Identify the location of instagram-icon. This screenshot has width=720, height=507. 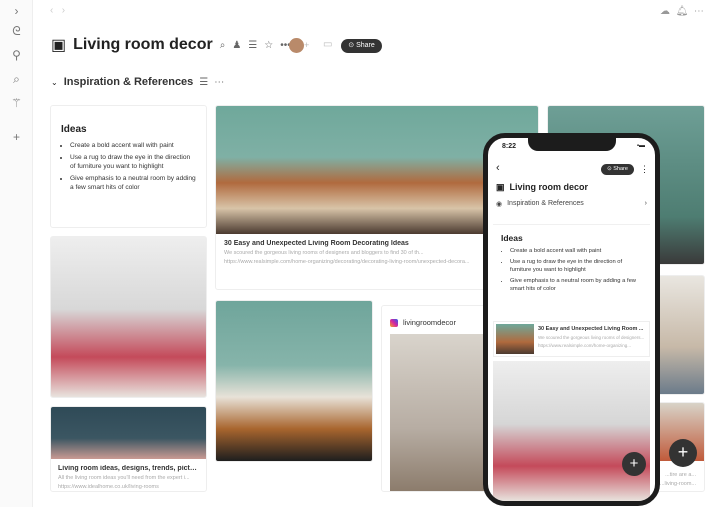
(394, 322).